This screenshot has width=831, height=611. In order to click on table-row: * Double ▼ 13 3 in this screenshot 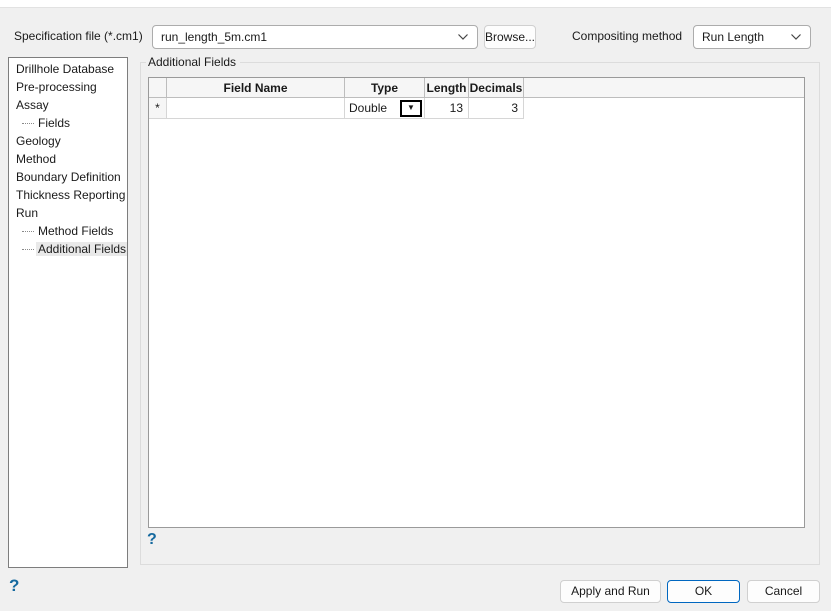, I will do `click(476, 108)`.